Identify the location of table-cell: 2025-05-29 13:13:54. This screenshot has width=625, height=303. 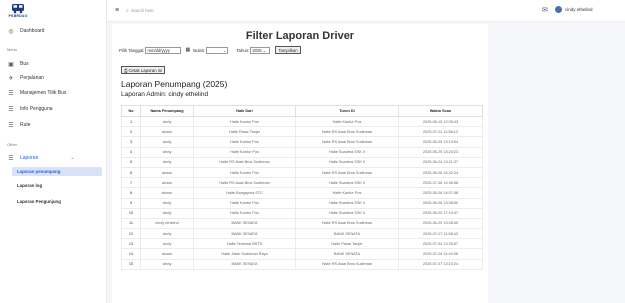
(440, 142).